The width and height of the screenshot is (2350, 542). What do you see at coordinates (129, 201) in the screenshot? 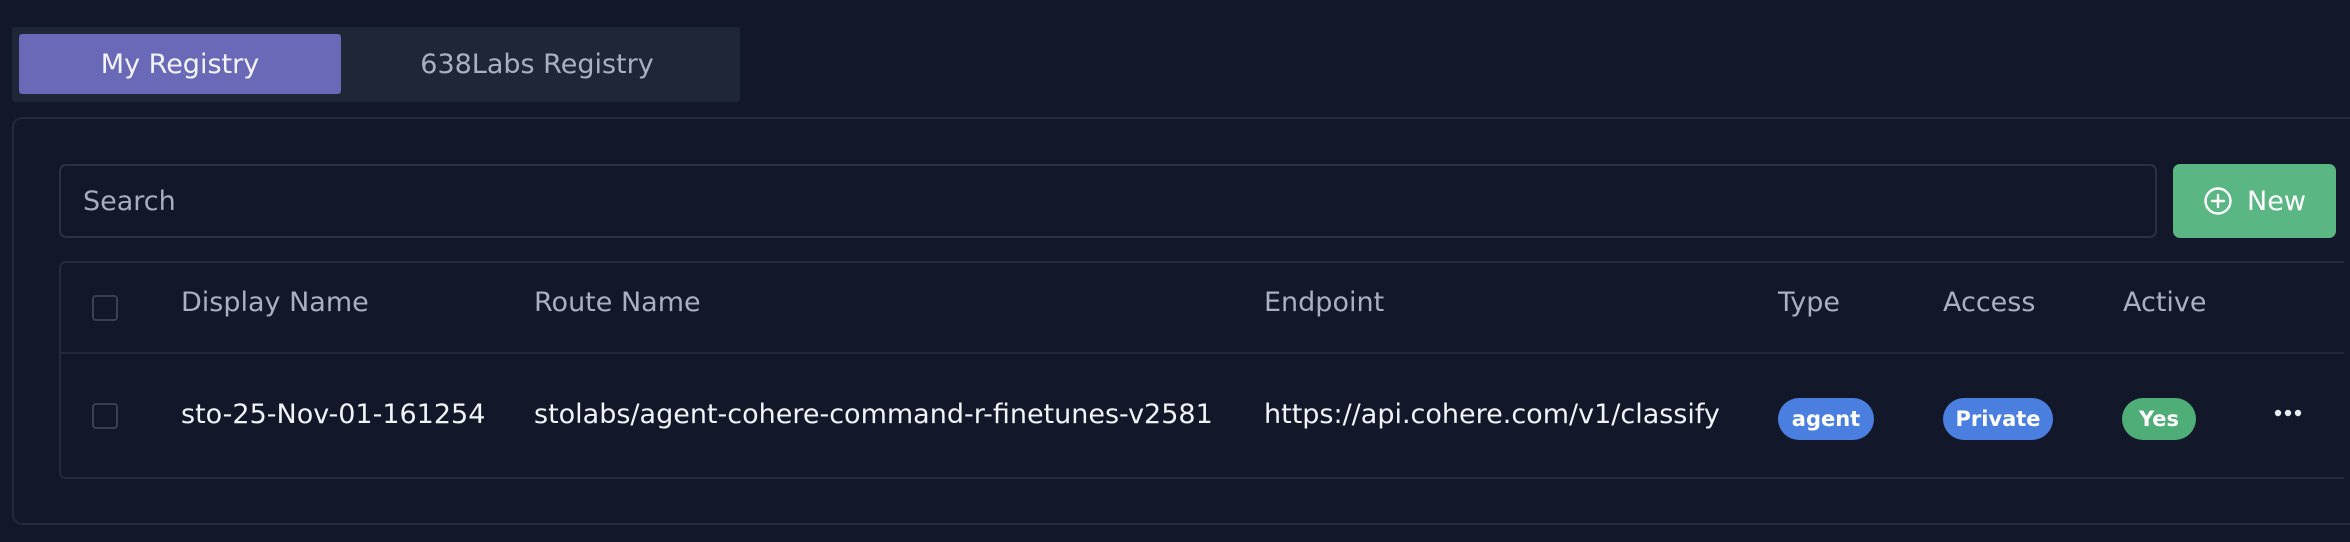
I see `search-placeholder: Search` at bounding box center [129, 201].